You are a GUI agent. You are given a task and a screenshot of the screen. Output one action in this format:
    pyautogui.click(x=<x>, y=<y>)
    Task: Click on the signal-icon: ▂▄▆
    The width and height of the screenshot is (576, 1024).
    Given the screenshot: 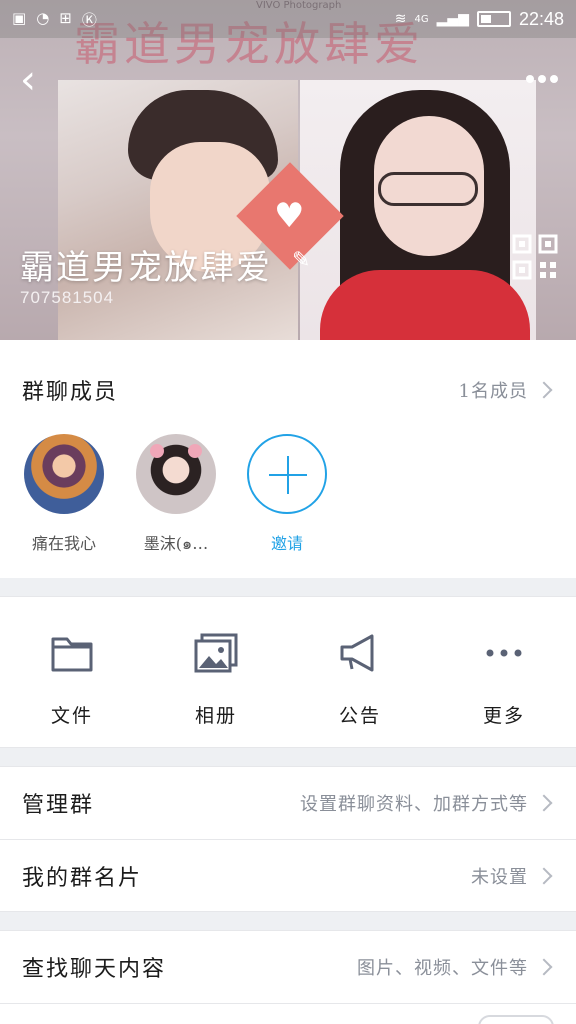 What is the action you would take?
    pyautogui.click(x=452, y=19)
    